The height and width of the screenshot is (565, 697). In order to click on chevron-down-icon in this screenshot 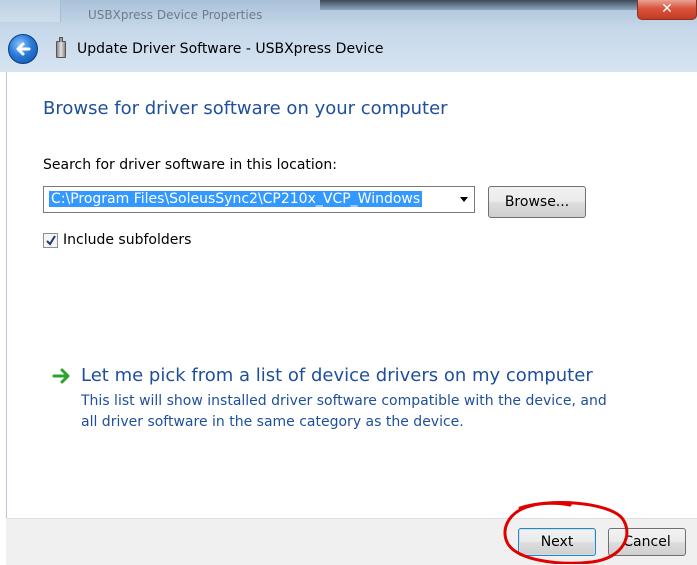, I will do `click(464, 199)`.